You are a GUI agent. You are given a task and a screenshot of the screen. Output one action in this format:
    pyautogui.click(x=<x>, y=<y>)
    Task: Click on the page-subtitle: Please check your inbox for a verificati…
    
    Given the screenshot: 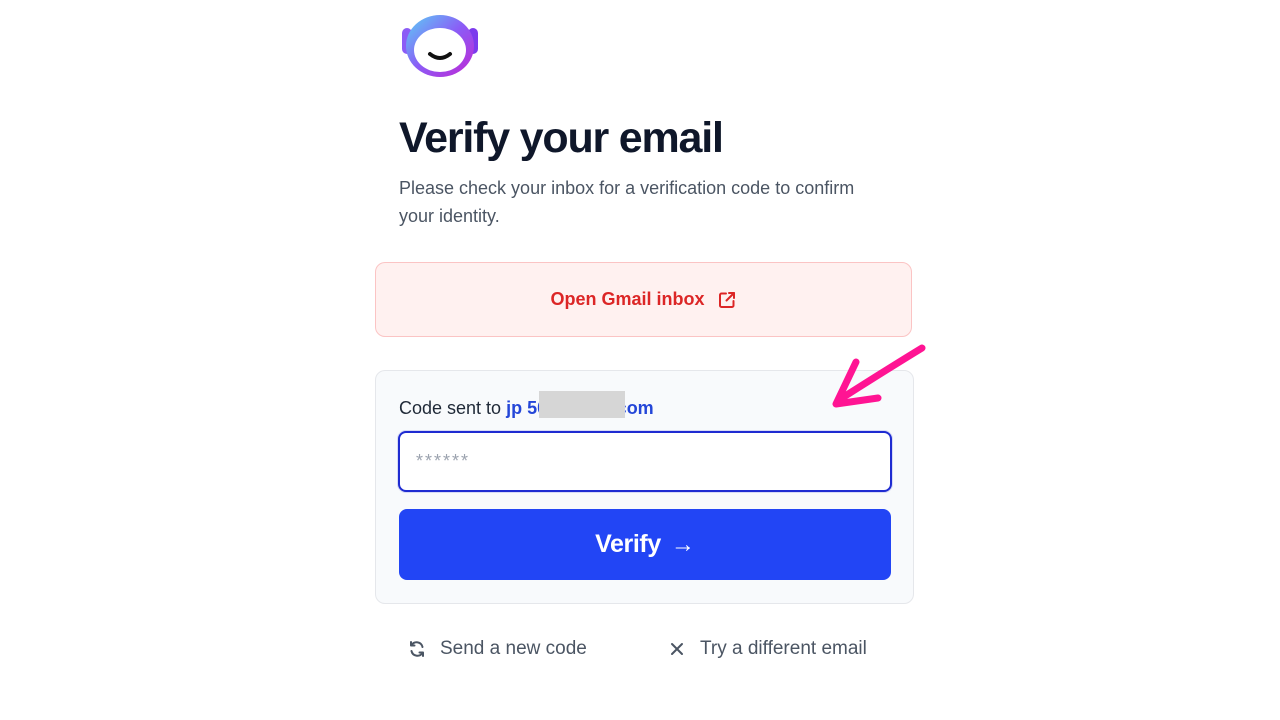 What is the action you would take?
    pyautogui.click(x=627, y=202)
    